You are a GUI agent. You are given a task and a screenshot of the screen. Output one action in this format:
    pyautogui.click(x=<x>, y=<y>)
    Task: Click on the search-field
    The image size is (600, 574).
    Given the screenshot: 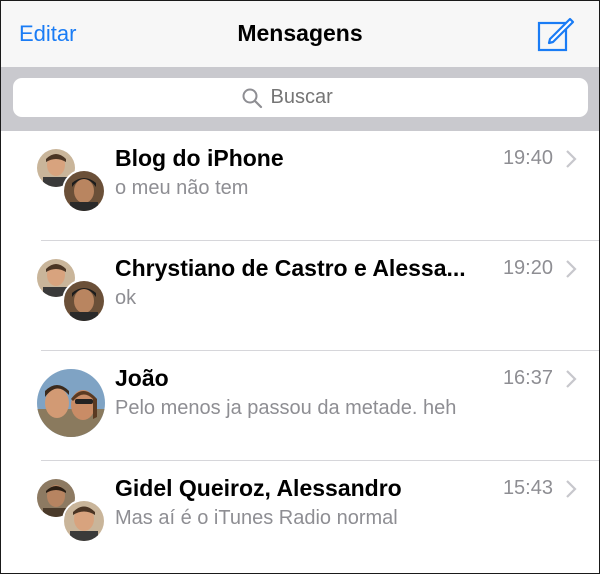 What is the action you would take?
    pyautogui.click(x=300, y=97)
    